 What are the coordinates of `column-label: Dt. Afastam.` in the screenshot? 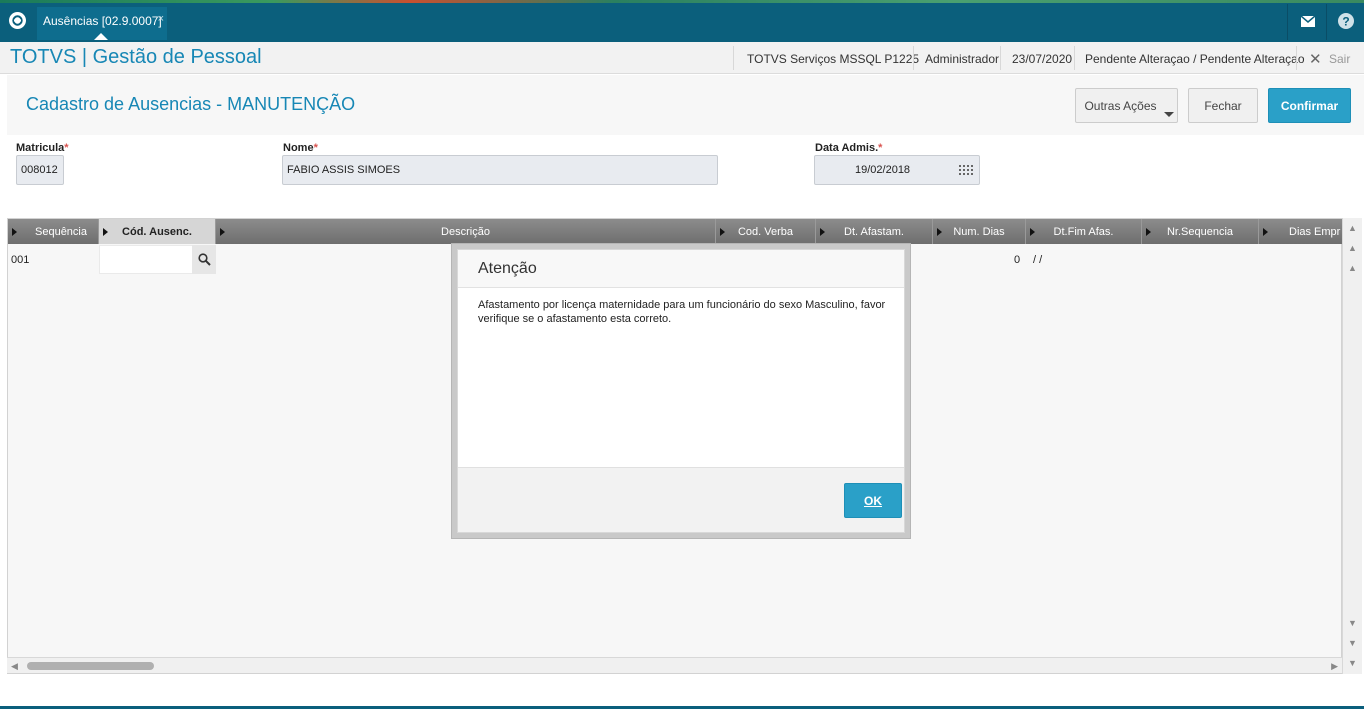 It's located at (874, 231).